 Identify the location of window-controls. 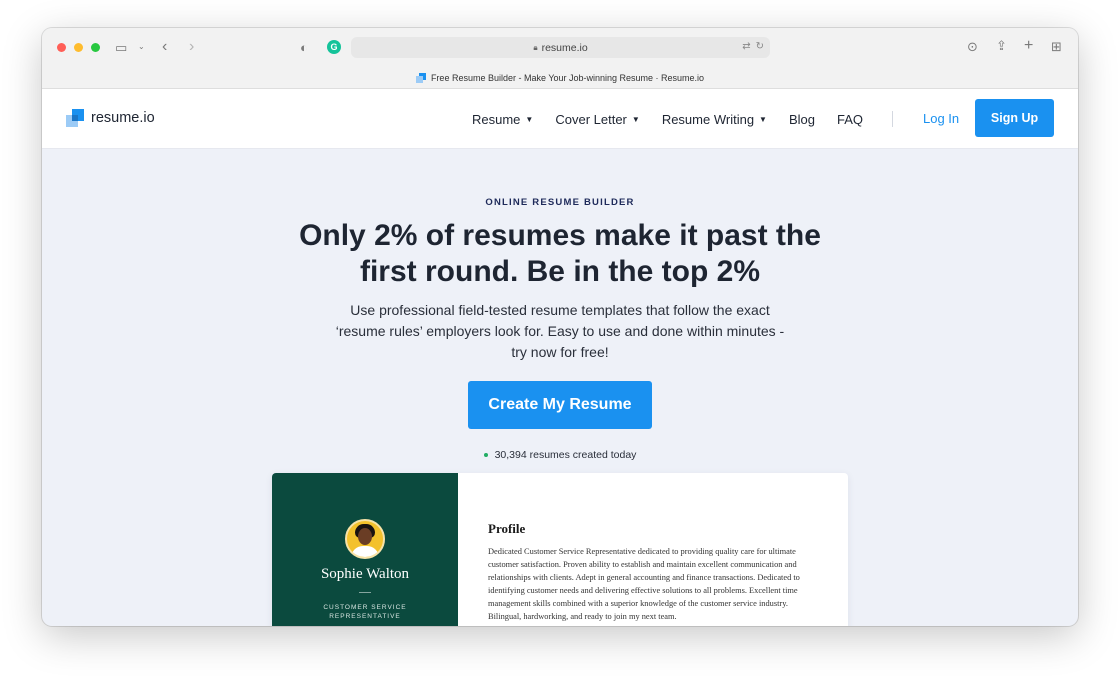
(78, 47).